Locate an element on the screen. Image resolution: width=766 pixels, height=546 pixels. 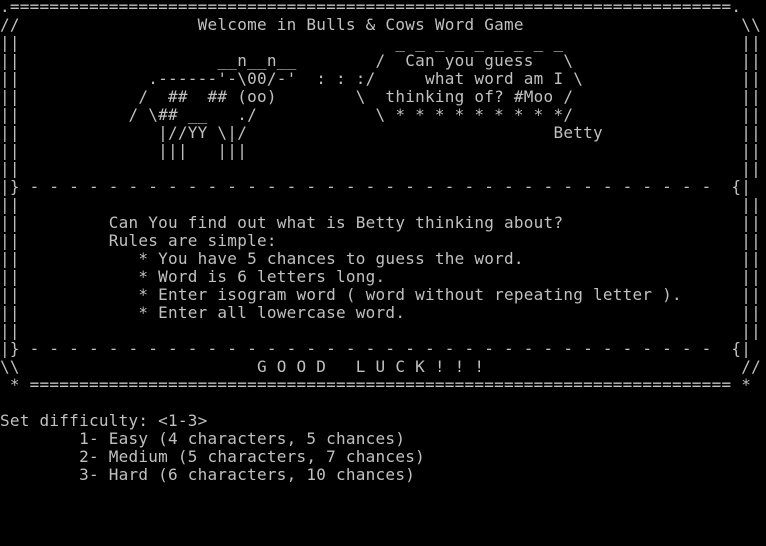
difficulty-option-hard: 3- Hard (6 characters, 10 chances) is located at coordinates (208, 474).